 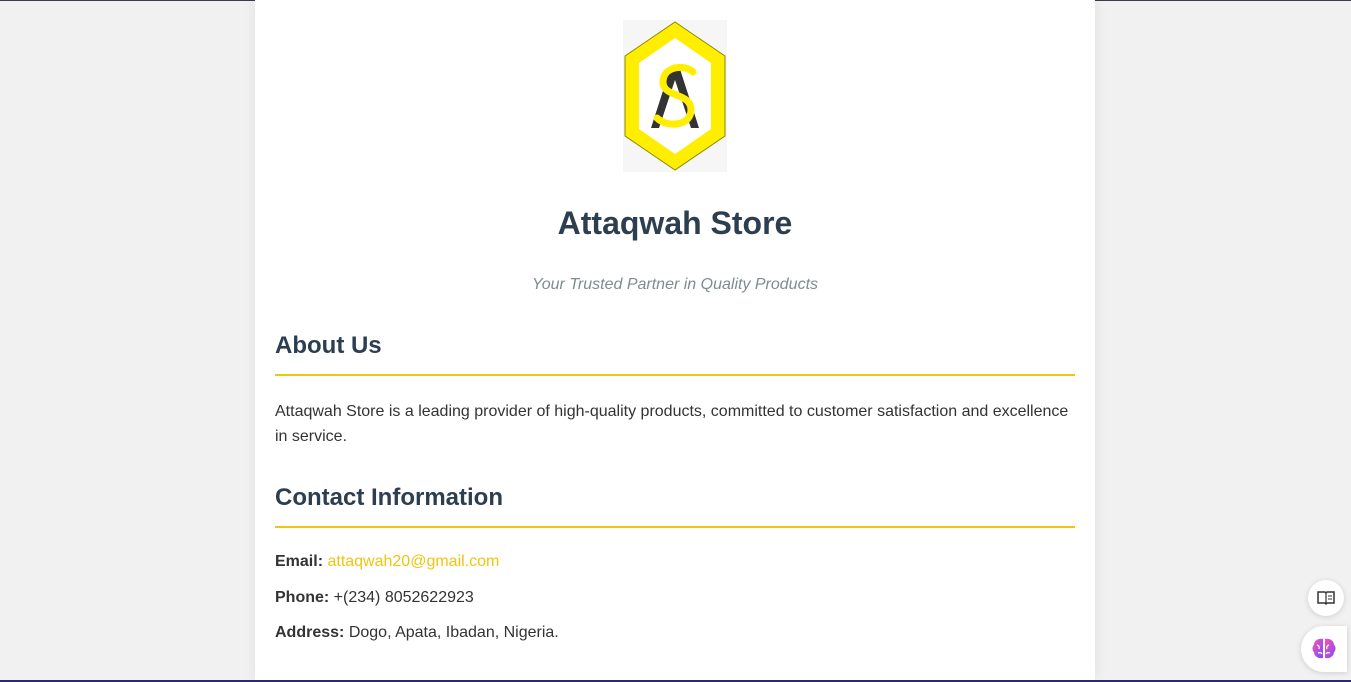 I want to click on store-tagline: Your Trusted Partner in Quality Products, so click(x=675, y=284).